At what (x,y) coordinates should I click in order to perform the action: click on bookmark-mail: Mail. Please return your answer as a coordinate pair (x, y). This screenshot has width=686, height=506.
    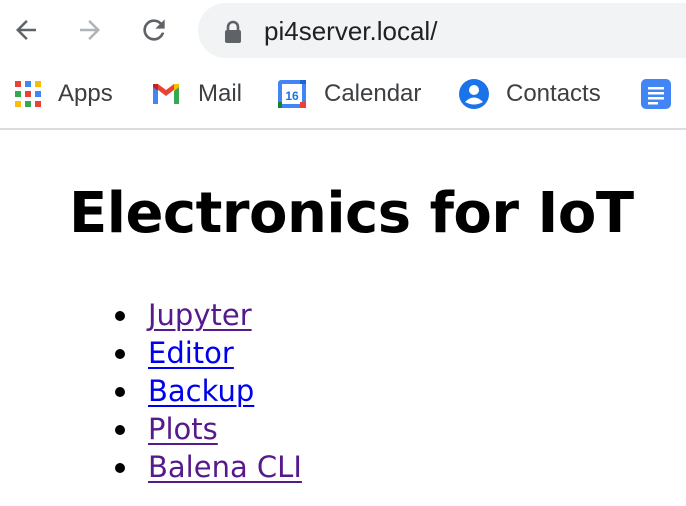
    Looking at the image, I should click on (196, 94).